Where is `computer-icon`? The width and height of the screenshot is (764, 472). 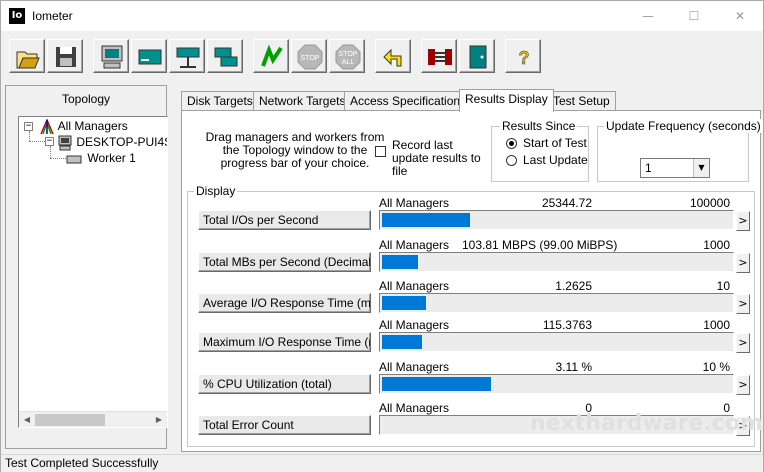 computer-icon is located at coordinates (112, 57).